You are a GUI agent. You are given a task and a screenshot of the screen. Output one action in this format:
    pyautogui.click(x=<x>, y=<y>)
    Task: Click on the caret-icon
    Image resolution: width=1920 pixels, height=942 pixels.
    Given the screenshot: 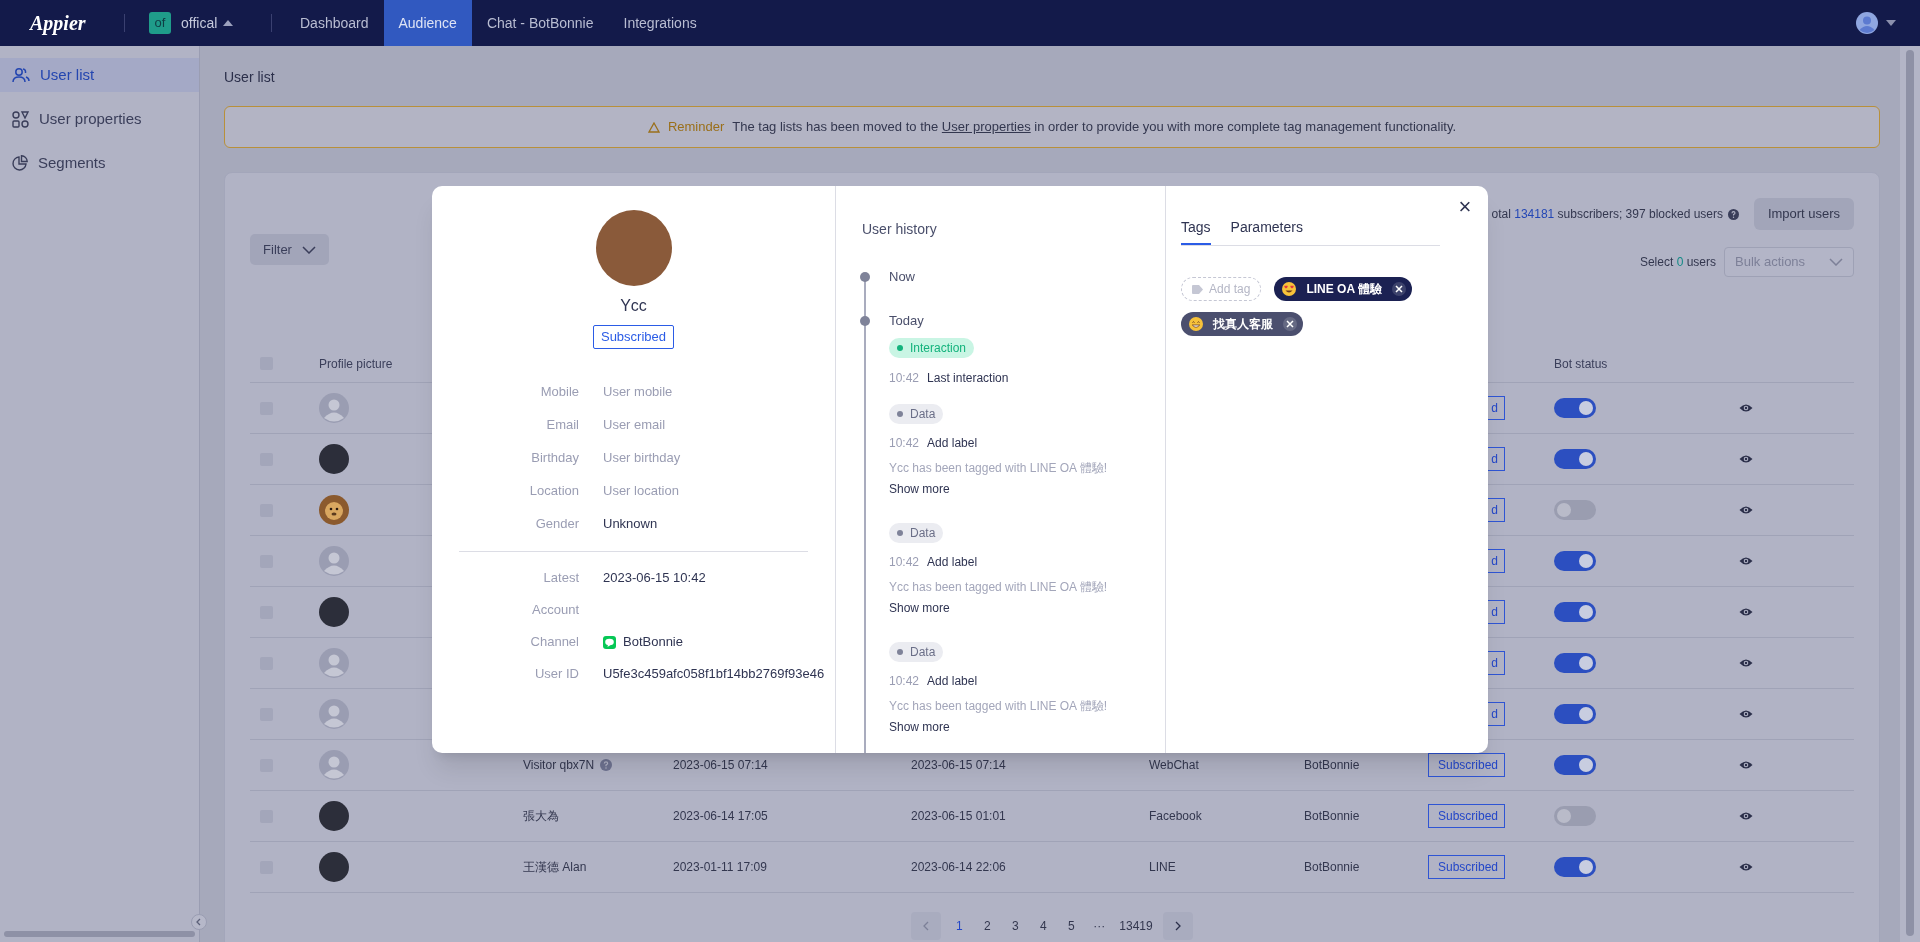 What is the action you would take?
    pyautogui.click(x=228, y=23)
    